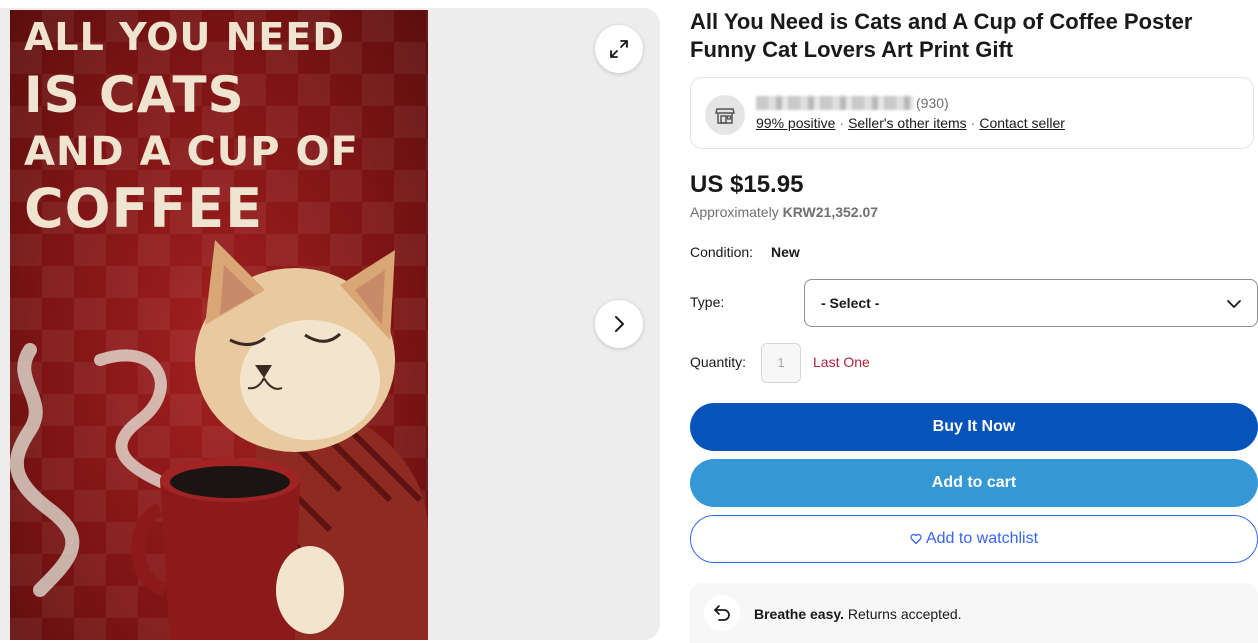 This screenshot has height=643, width=1258. I want to click on chevron-right-icon, so click(619, 324).